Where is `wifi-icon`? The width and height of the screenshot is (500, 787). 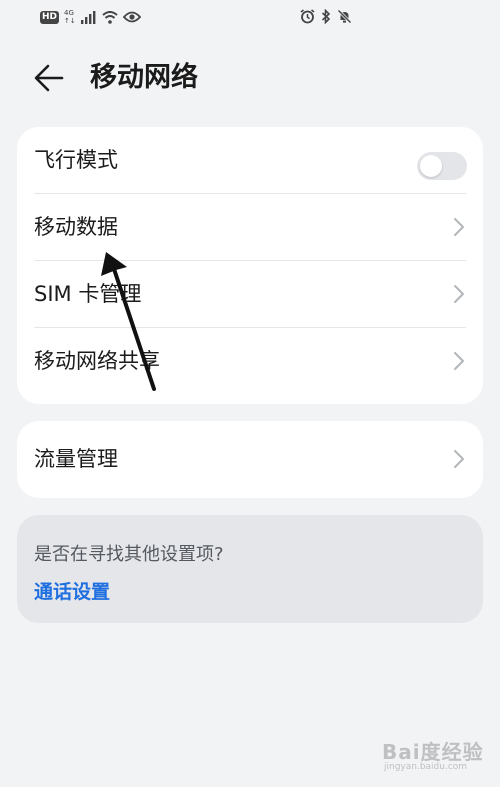 wifi-icon is located at coordinates (110, 17).